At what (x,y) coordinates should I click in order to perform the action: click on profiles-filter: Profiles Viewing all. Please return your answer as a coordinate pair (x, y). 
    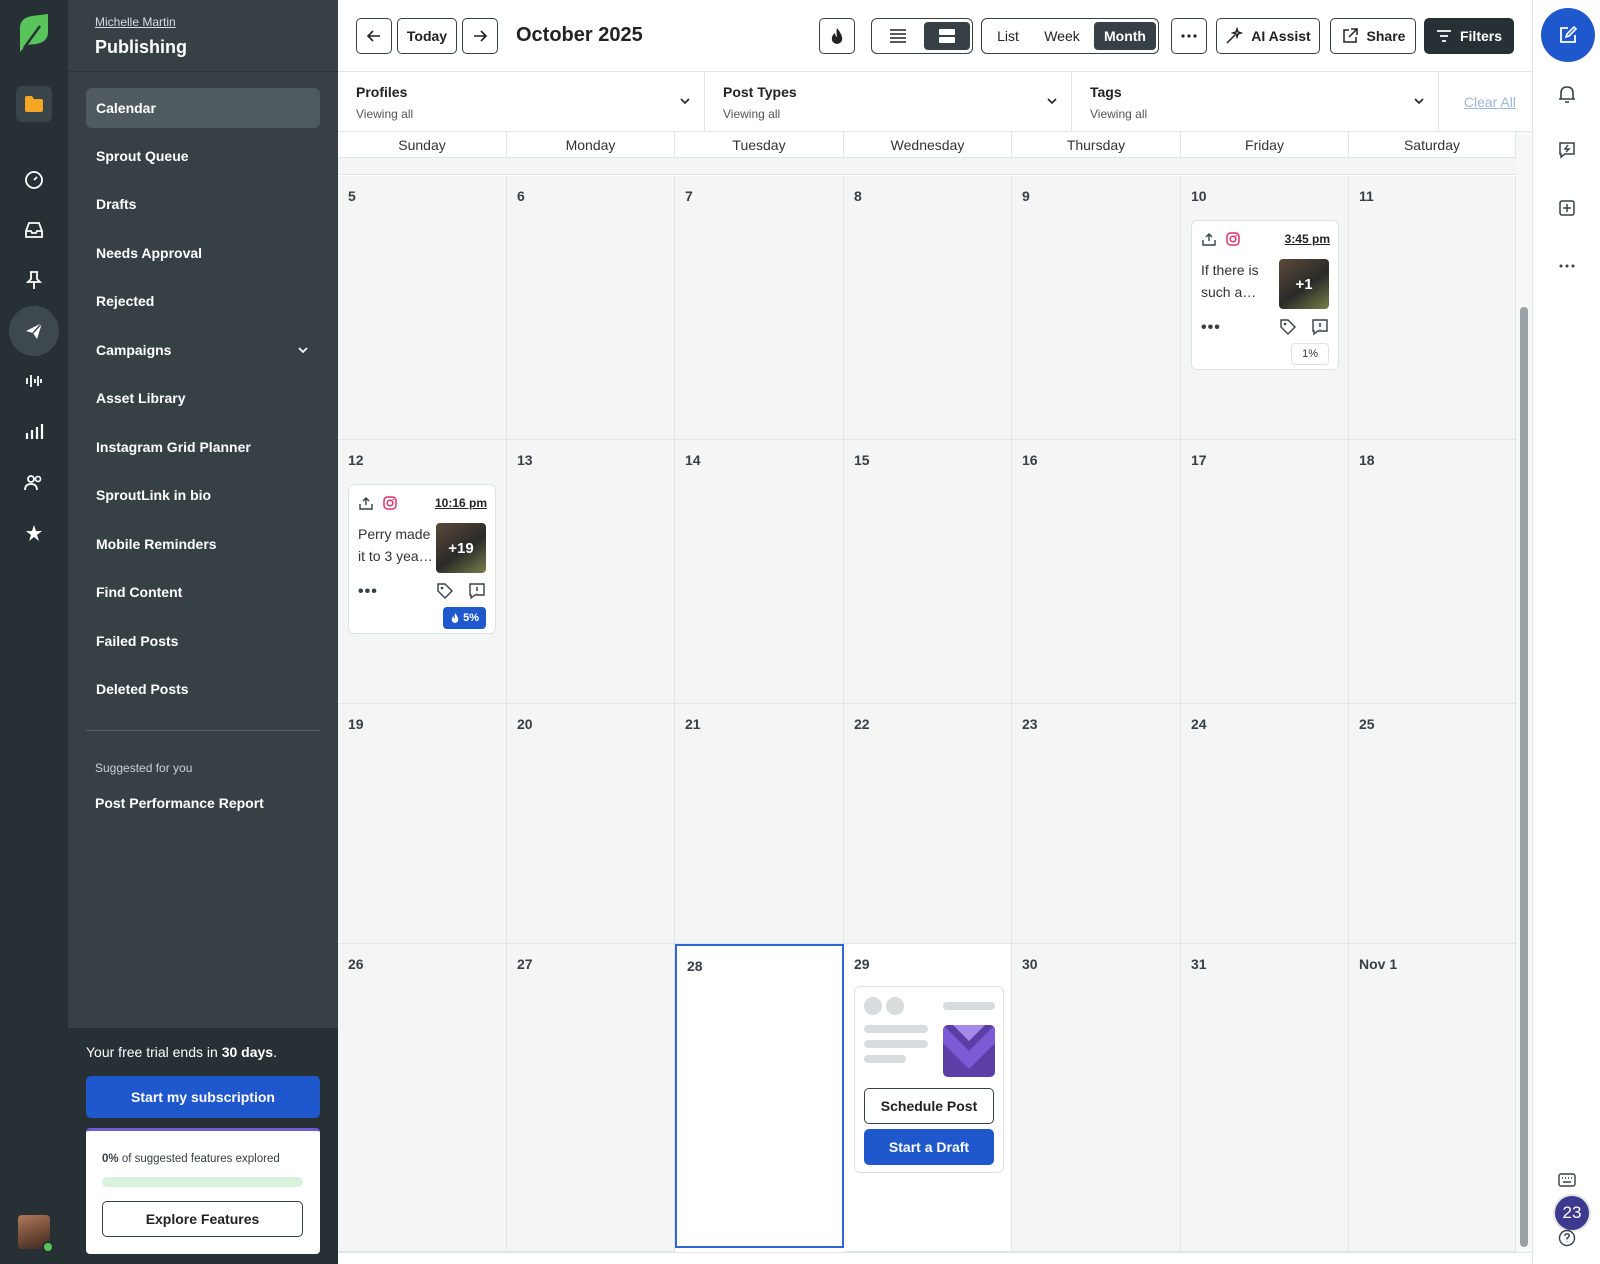
    Looking at the image, I should click on (521, 102).